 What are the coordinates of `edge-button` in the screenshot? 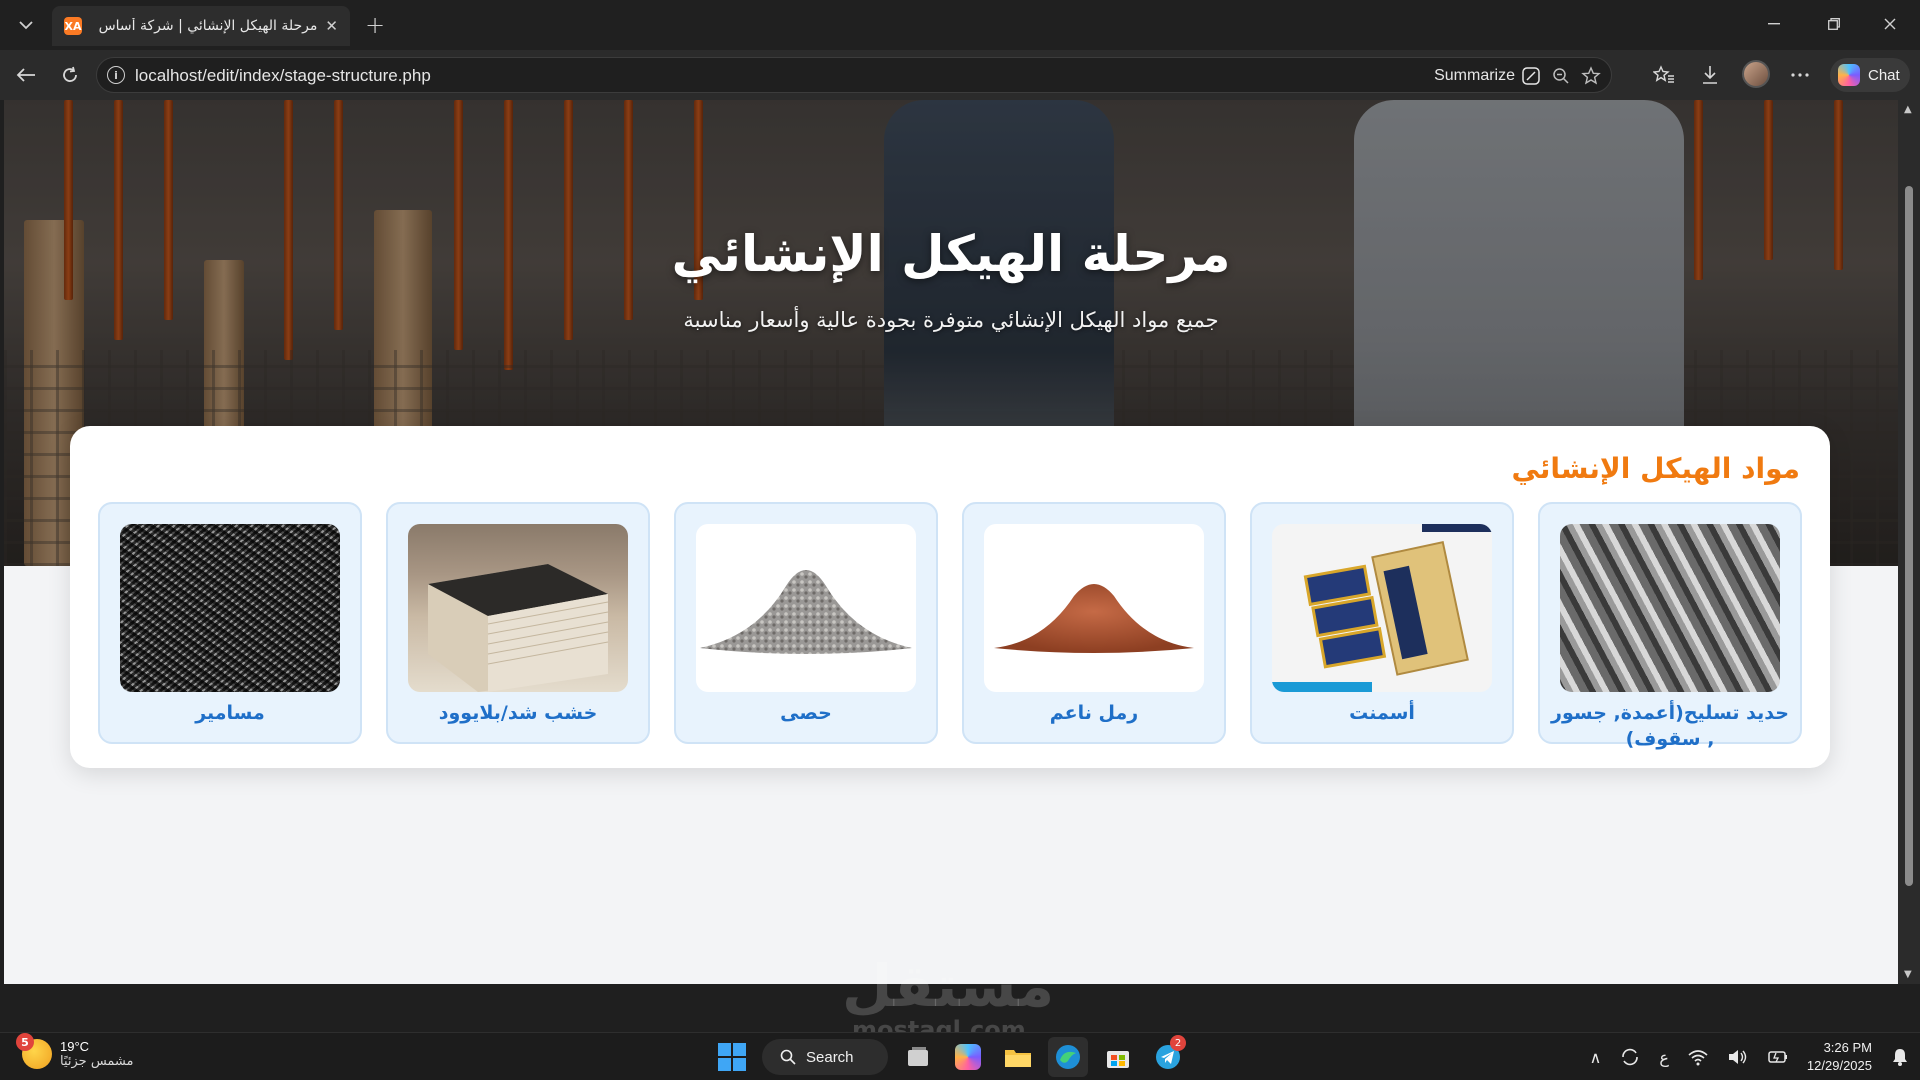 It's located at (1068, 1057).